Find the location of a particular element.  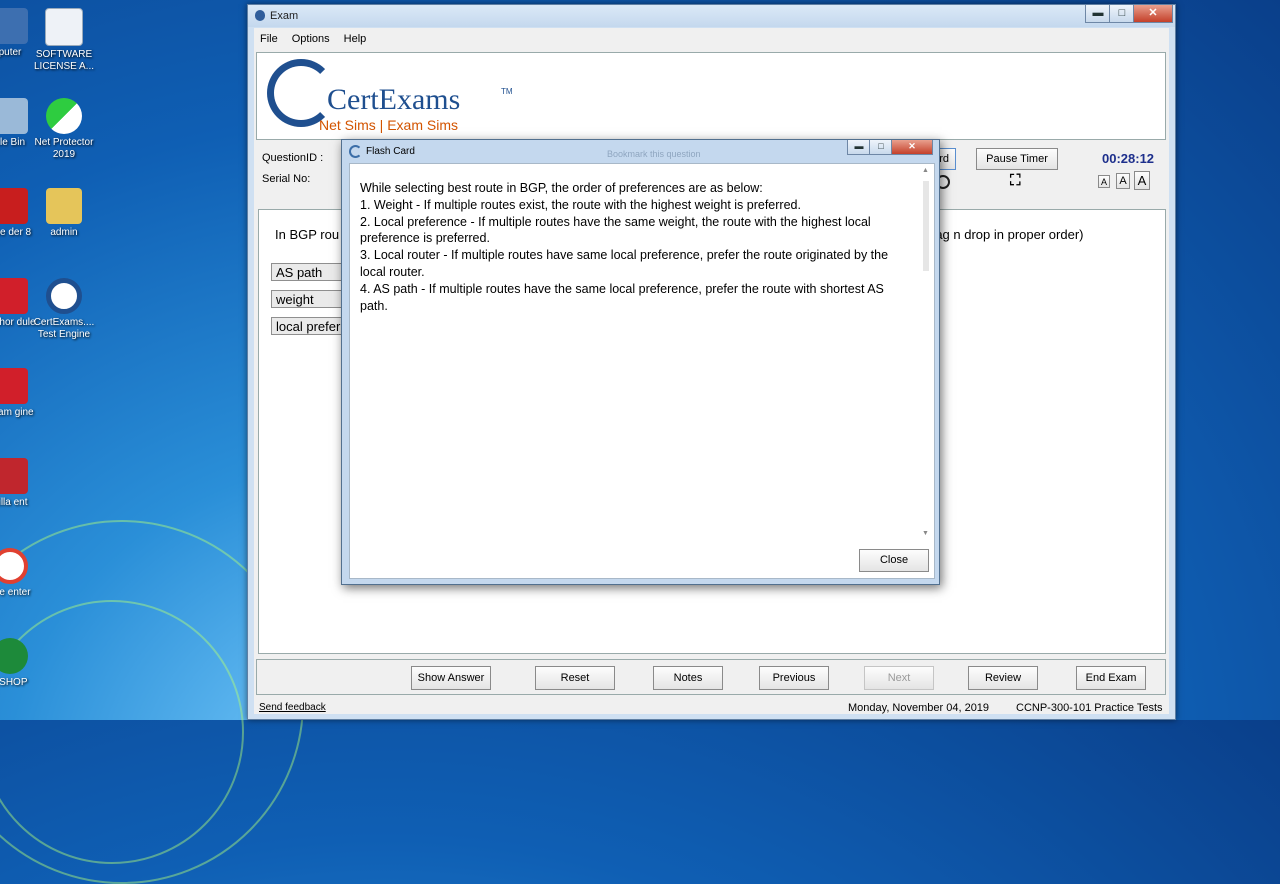

dialog-maximize-button: □ is located at coordinates (881, 147).